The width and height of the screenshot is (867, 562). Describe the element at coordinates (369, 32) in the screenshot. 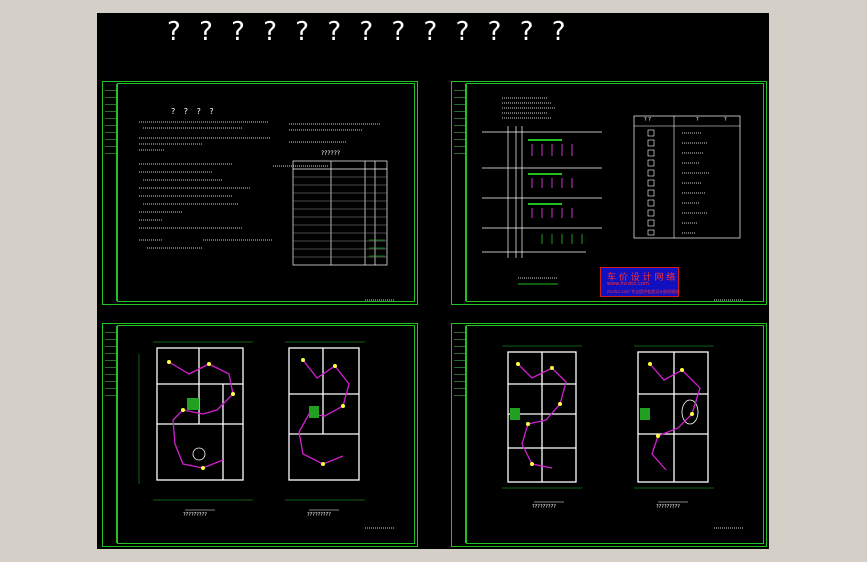

I see `drawing-title: ? ? ? ? ? ? ? ? ? ? ? ? ?` at that location.